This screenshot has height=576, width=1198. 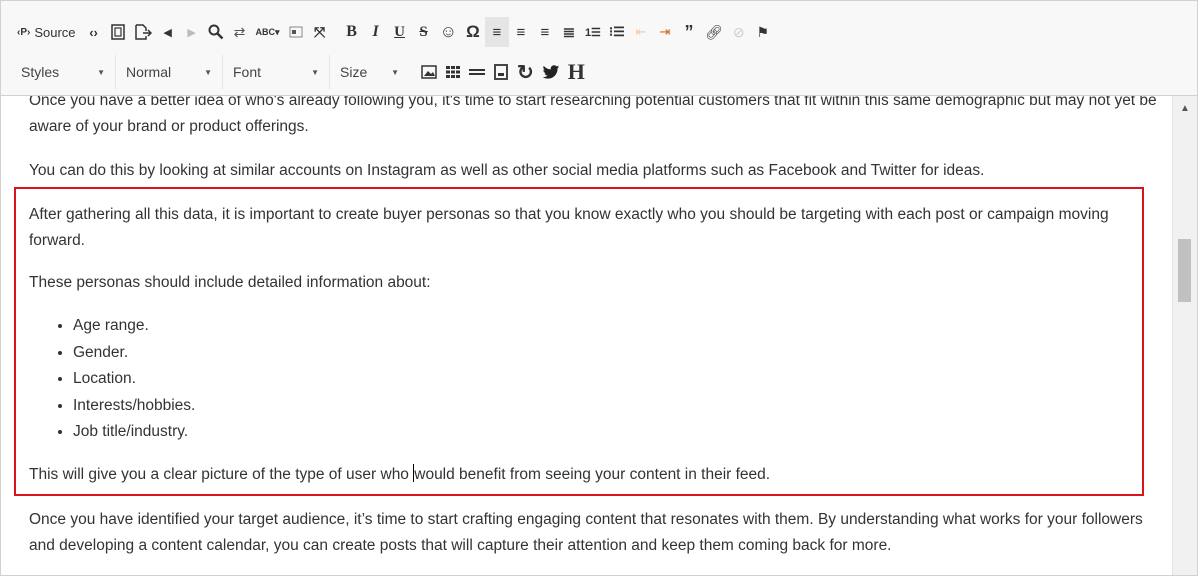 I want to click on horizontal-rule-icon, so click(x=477, y=72).